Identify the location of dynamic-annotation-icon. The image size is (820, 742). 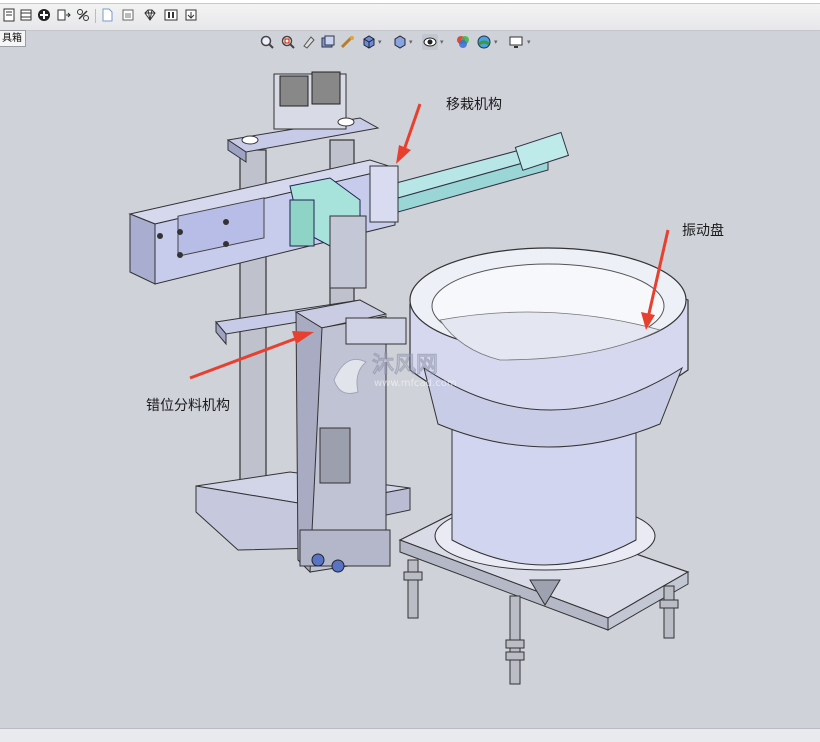
(348, 42).